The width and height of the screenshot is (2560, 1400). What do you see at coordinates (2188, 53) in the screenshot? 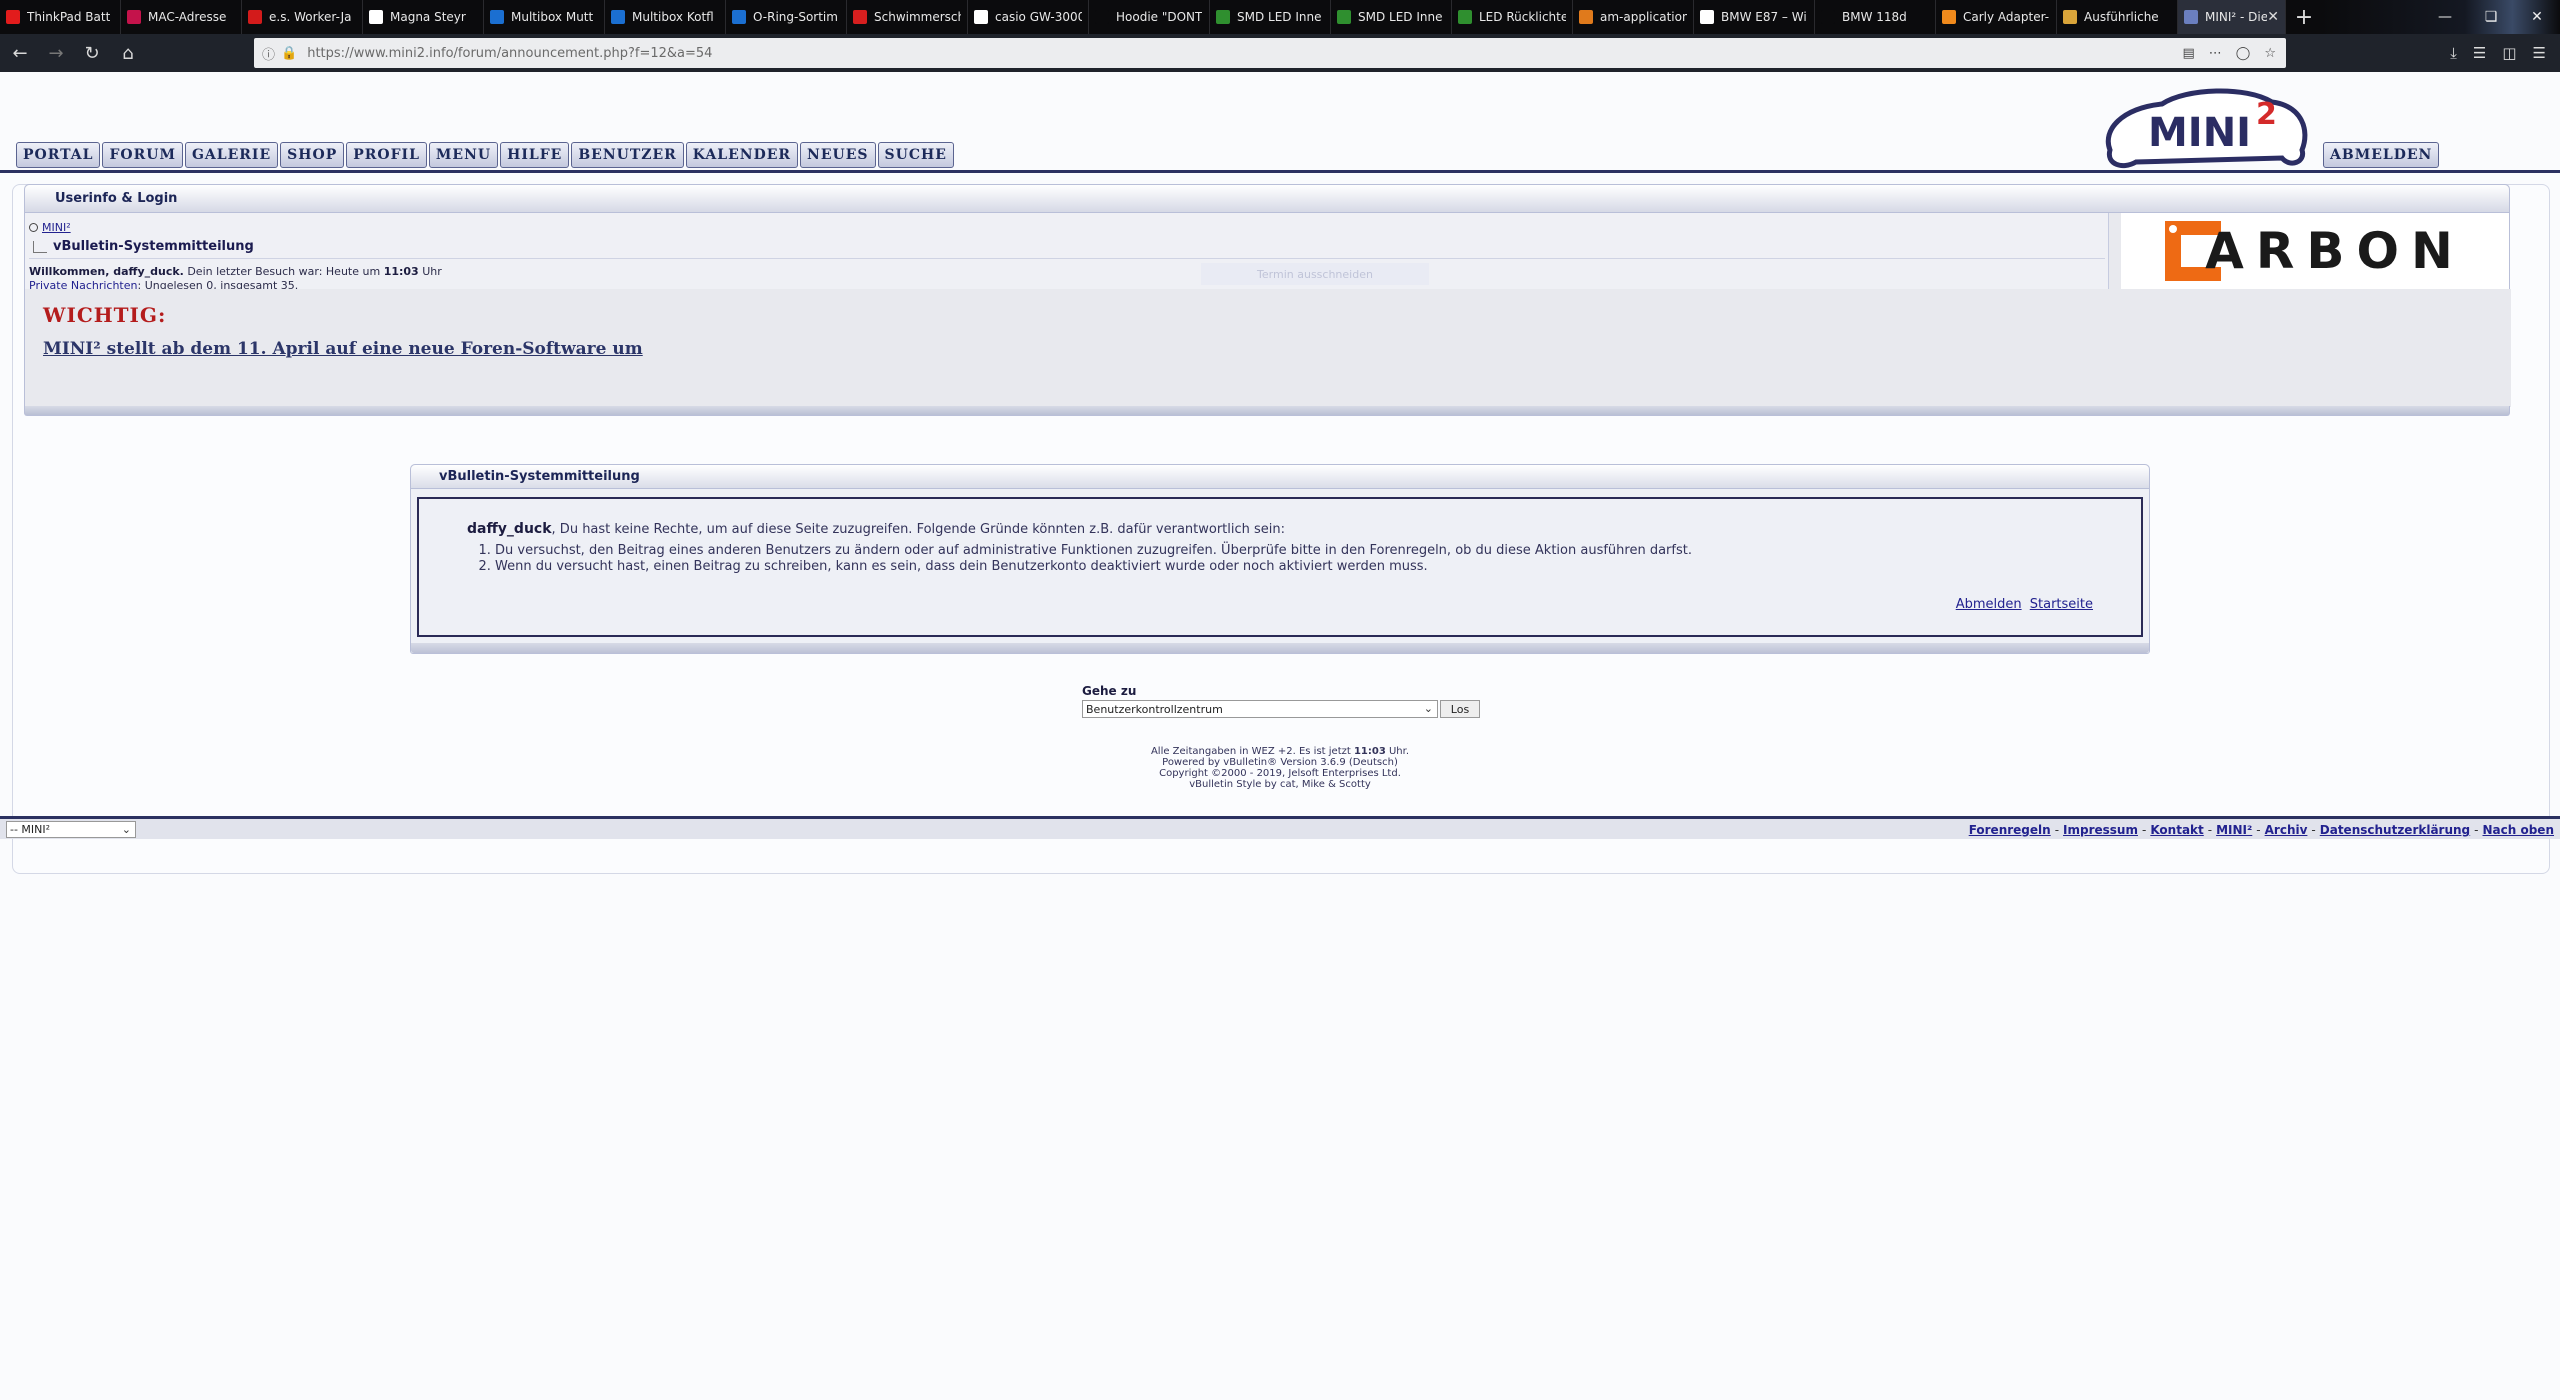
I see `reader-view-icon: ▤` at bounding box center [2188, 53].